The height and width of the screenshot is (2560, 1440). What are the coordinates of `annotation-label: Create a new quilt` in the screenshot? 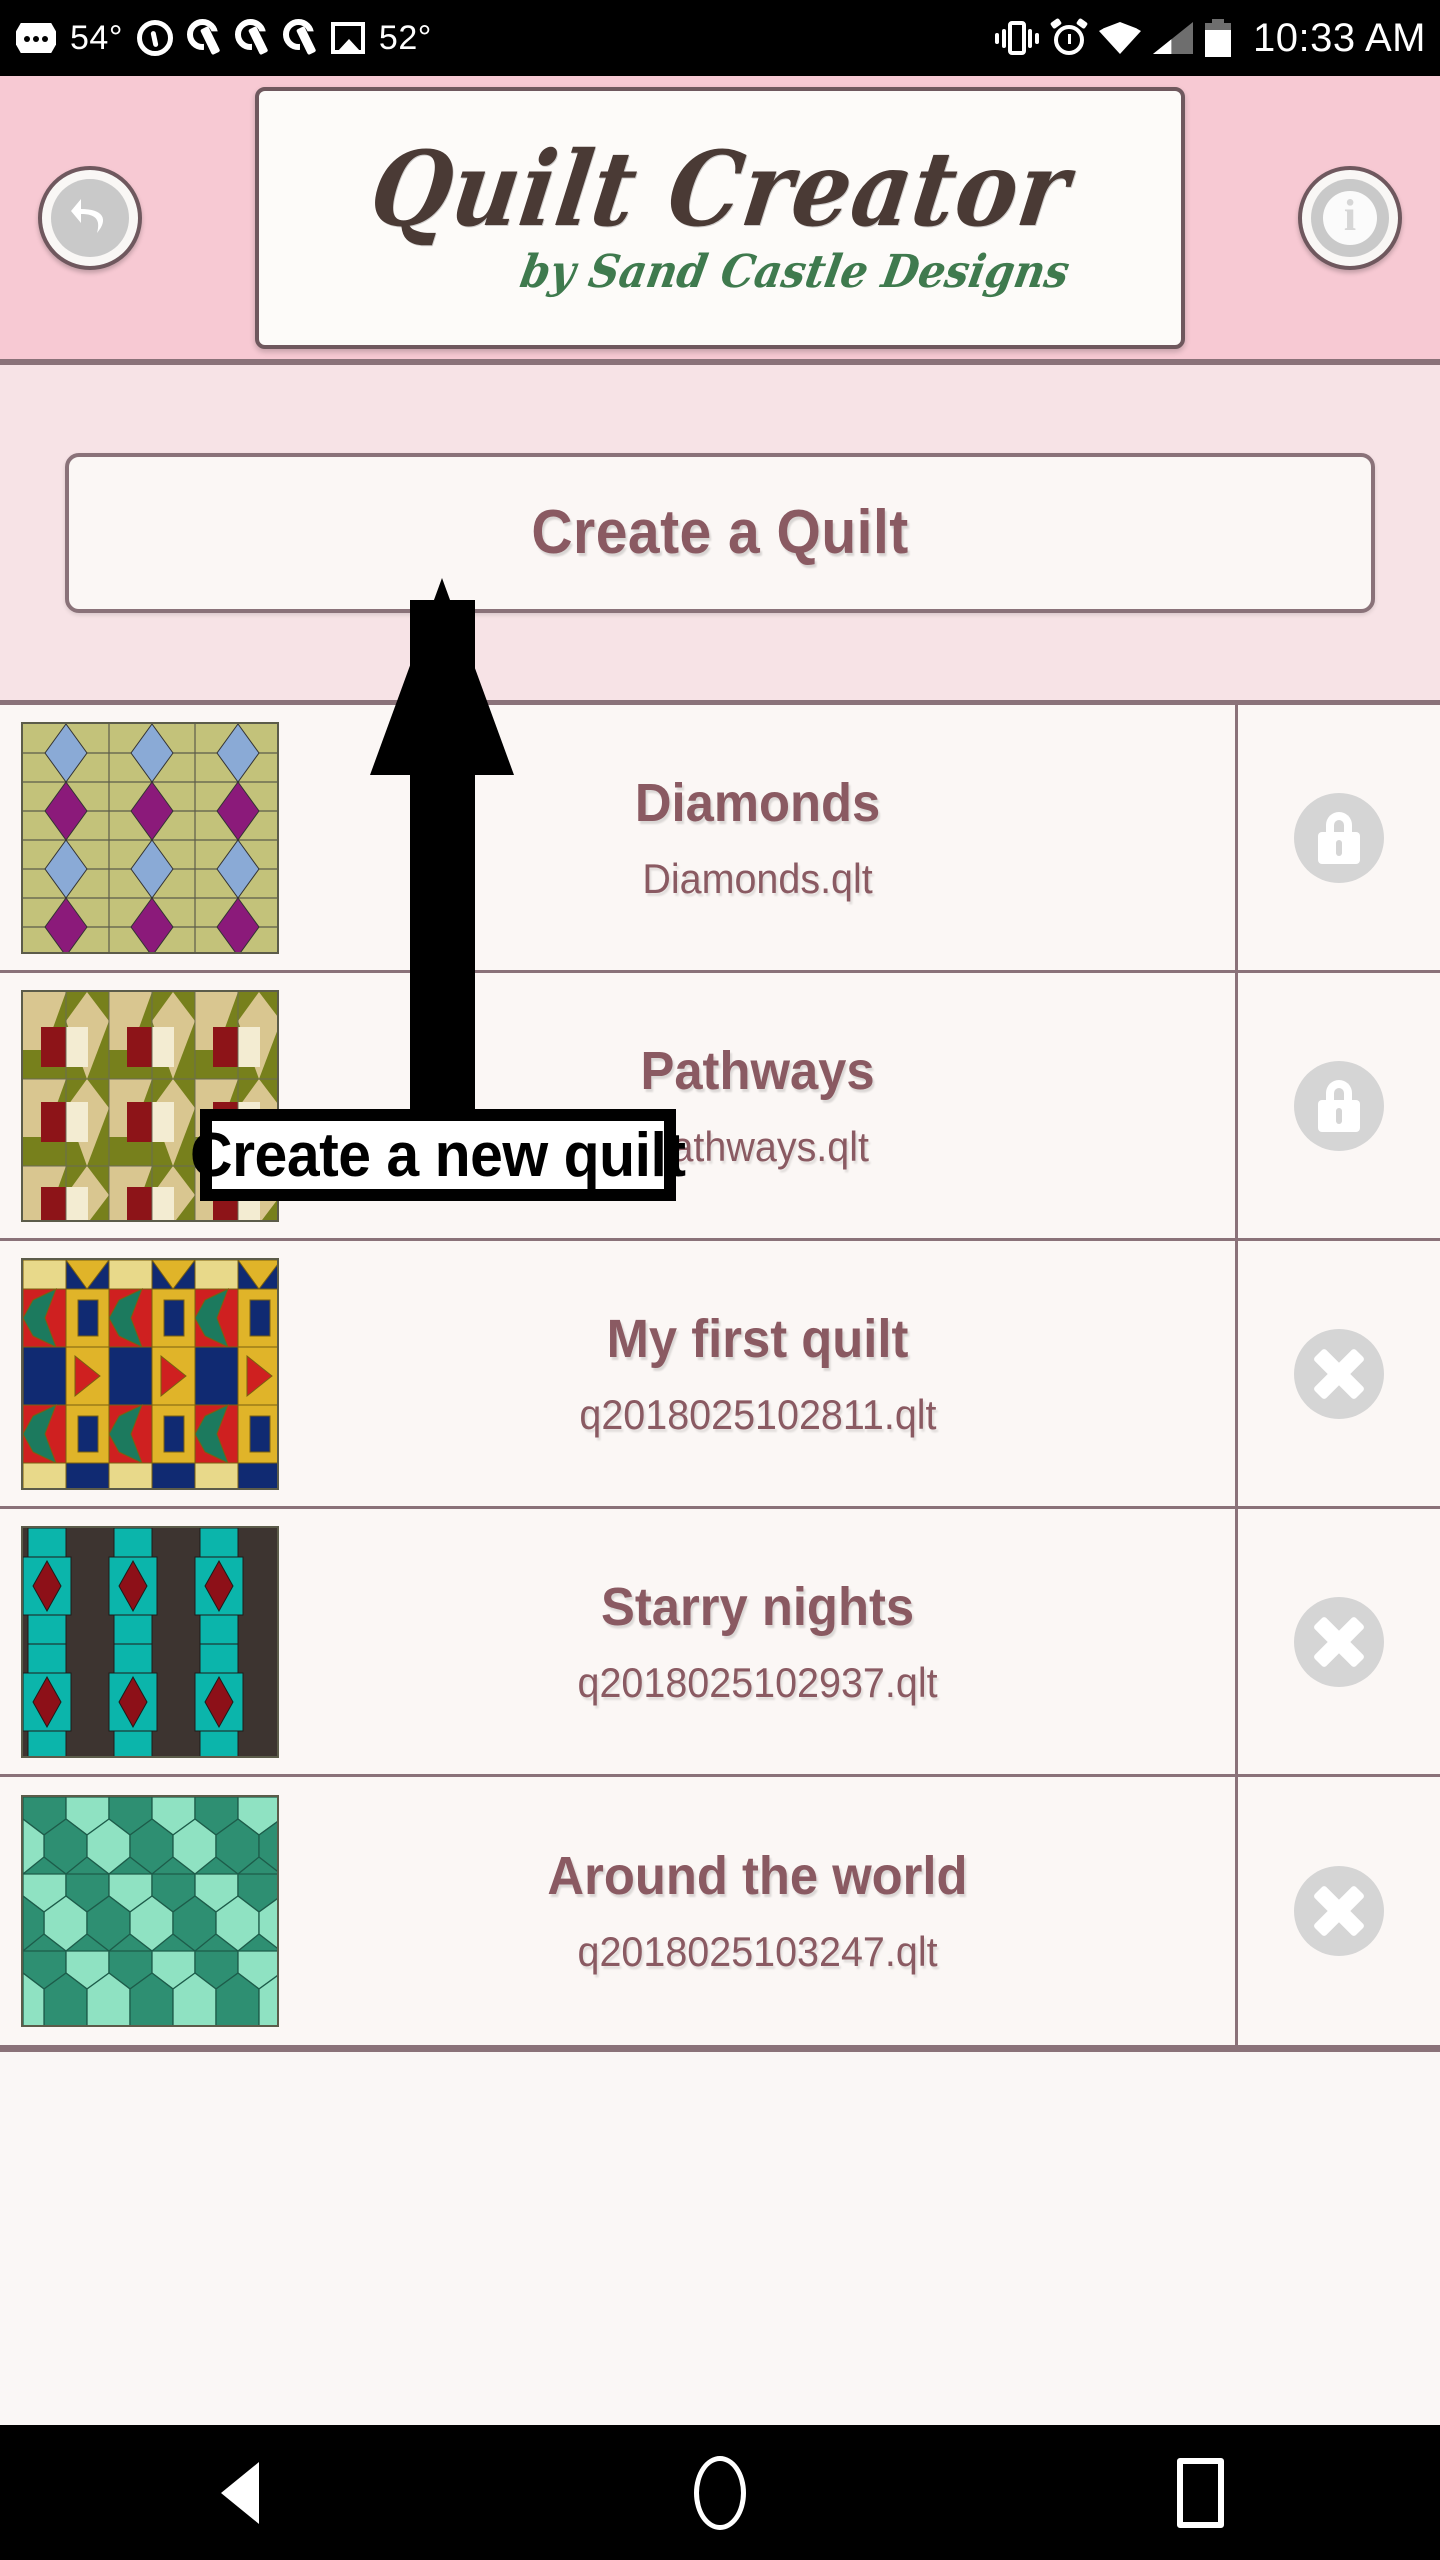 It's located at (438, 1155).